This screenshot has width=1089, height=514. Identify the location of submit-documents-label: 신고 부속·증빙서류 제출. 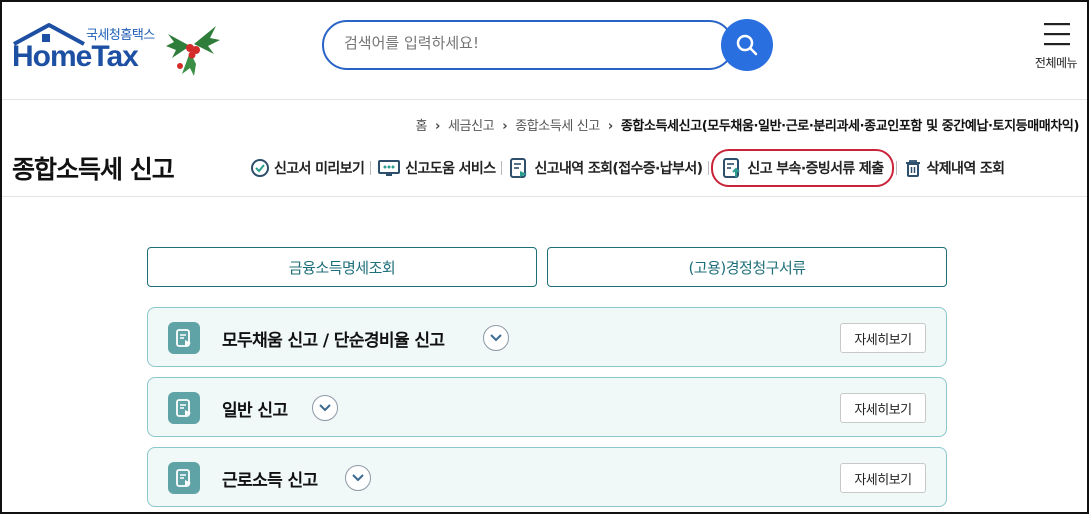
(815, 169).